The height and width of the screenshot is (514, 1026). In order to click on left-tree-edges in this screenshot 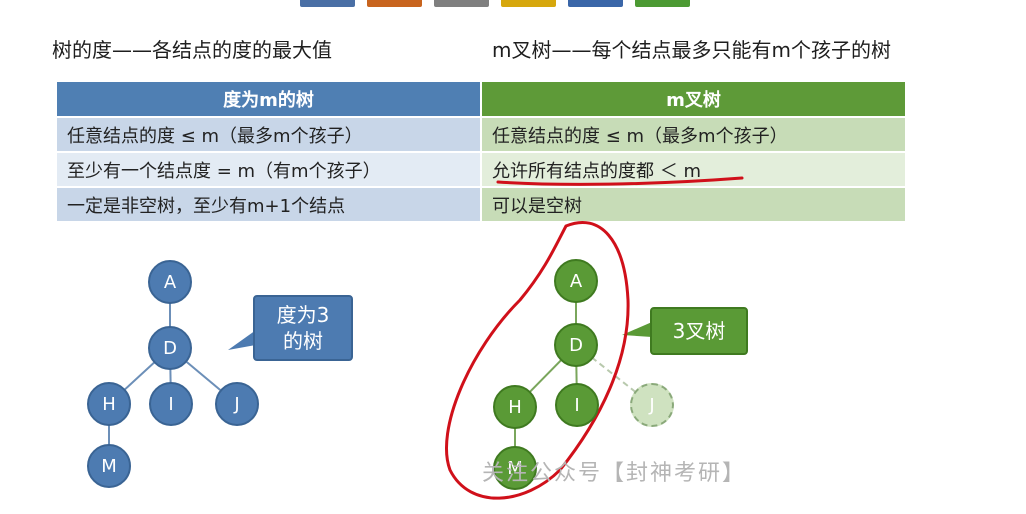, I will do `click(173, 374)`.